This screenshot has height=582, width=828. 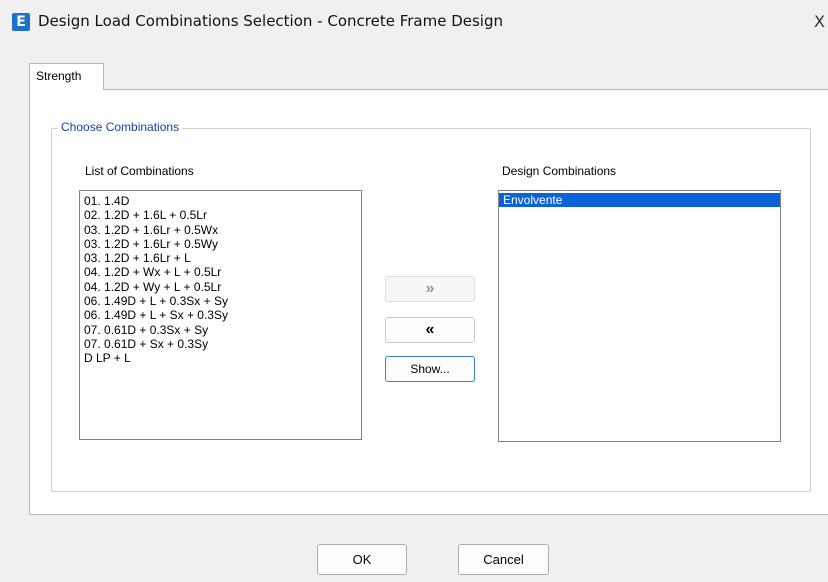 I want to click on list-item: 03. 1.2D + 1.6Lr + 0.5Wy, so click(x=220, y=244).